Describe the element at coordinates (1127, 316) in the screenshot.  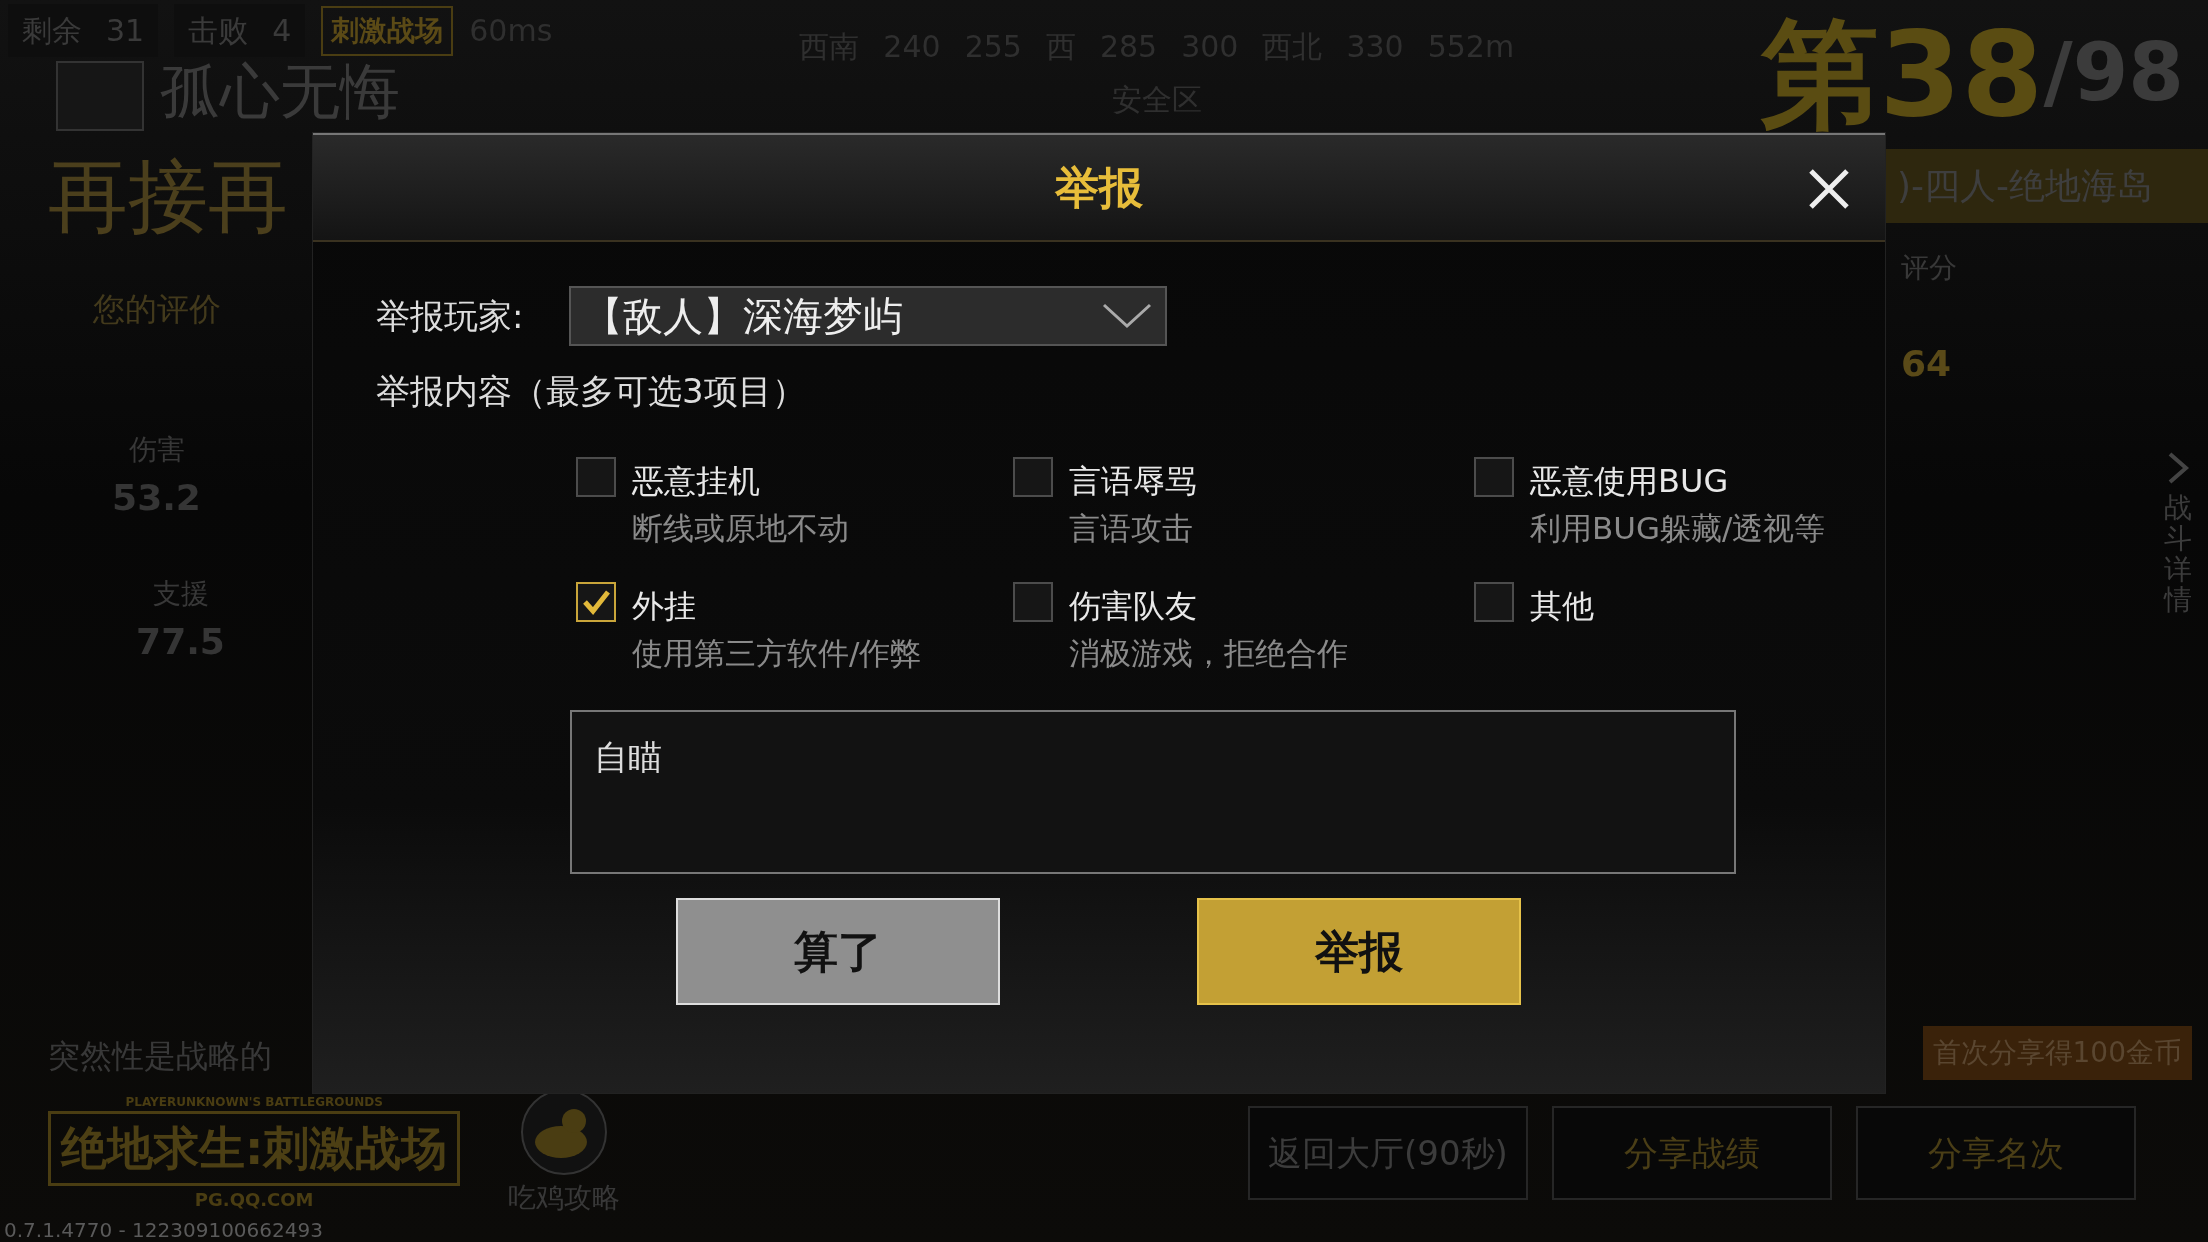
I see `dropdown-caret-icon` at that location.